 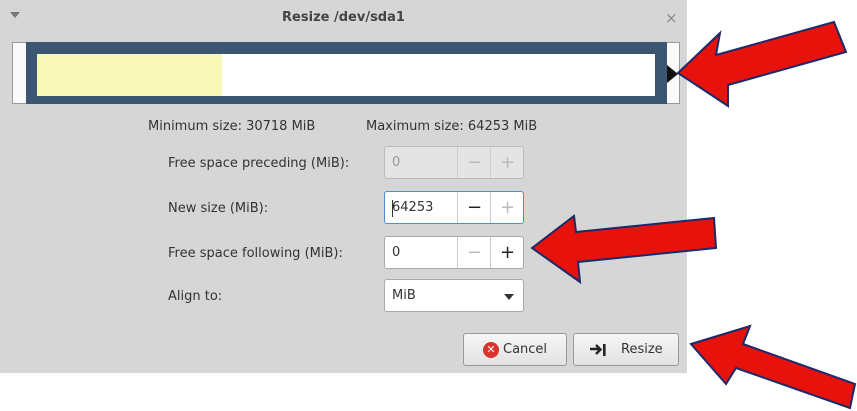 I want to click on dialog-title: Resize /dev/sda1, so click(x=343, y=17).